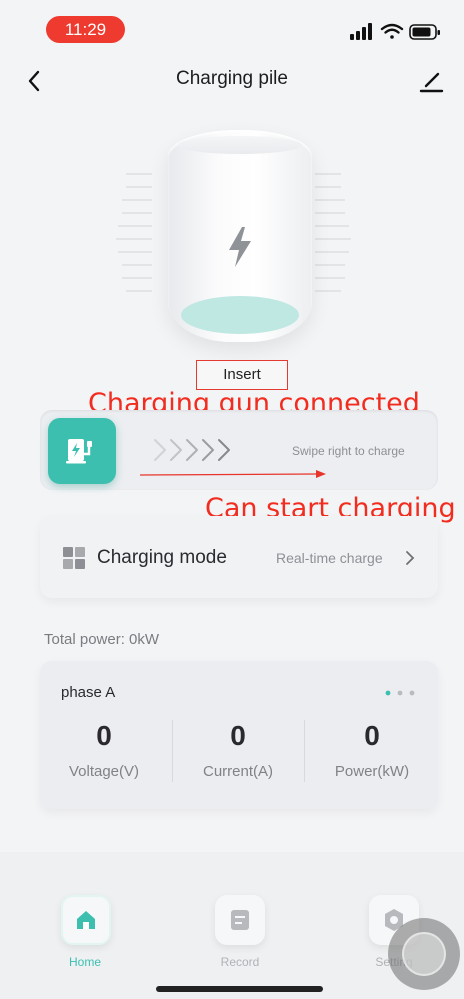 The height and width of the screenshot is (999, 464). I want to click on home-indicator, so click(239, 989).